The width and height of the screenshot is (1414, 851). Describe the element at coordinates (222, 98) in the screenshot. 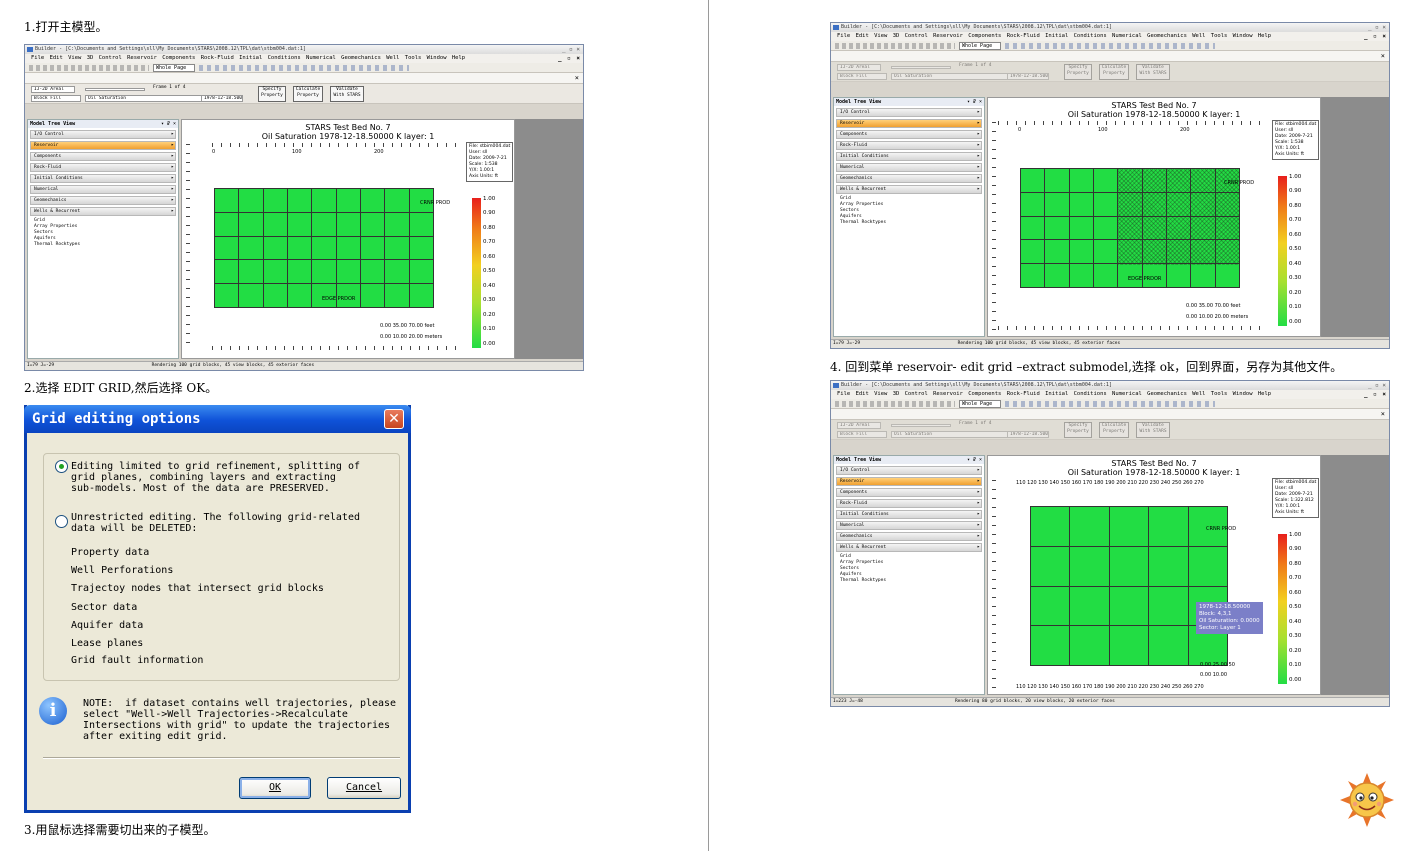

I see `date-select: 1978-12-18.5000` at that location.